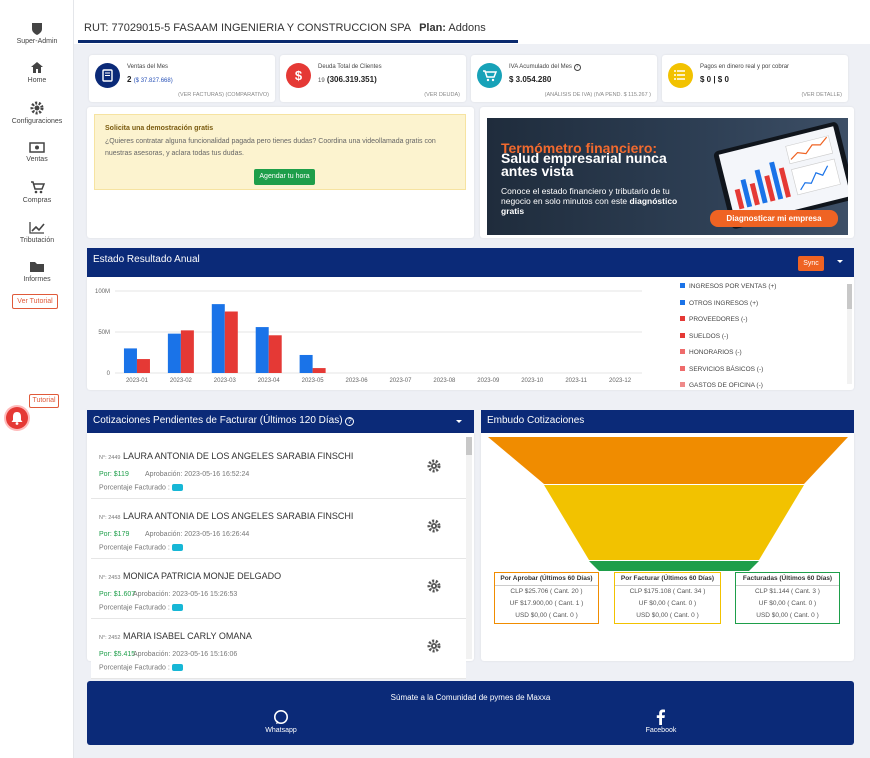 This screenshot has height=758, width=870. What do you see at coordinates (17, 418) in the screenshot?
I see `notification-bell-icon` at bounding box center [17, 418].